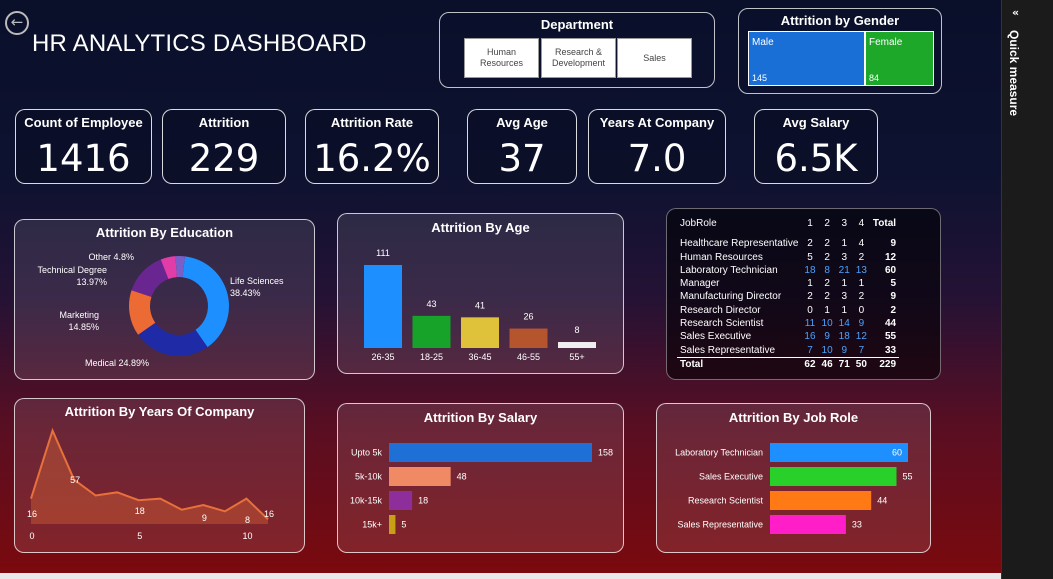 Image resolution: width=1053 pixels, height=579 pixels. Describe the element at coordinates (827, 227) in the screenshot. I see `matrix-header: 2` at that location.